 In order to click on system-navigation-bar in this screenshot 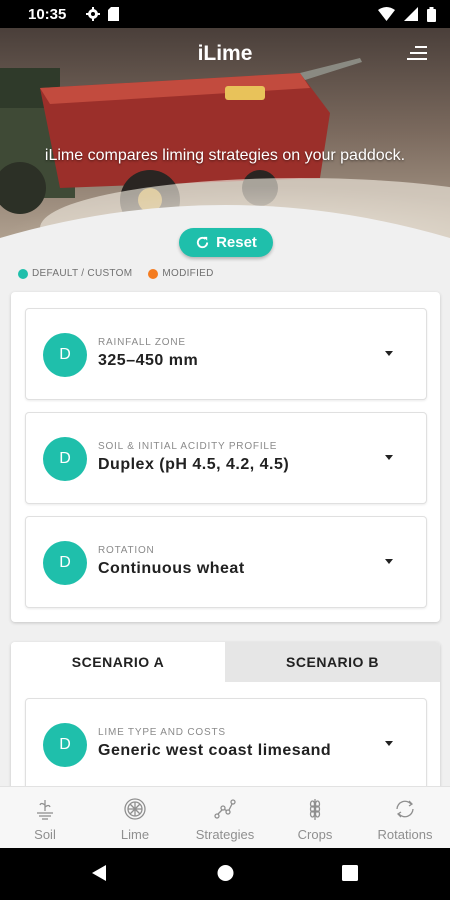, I will do `click(225, 874)`.